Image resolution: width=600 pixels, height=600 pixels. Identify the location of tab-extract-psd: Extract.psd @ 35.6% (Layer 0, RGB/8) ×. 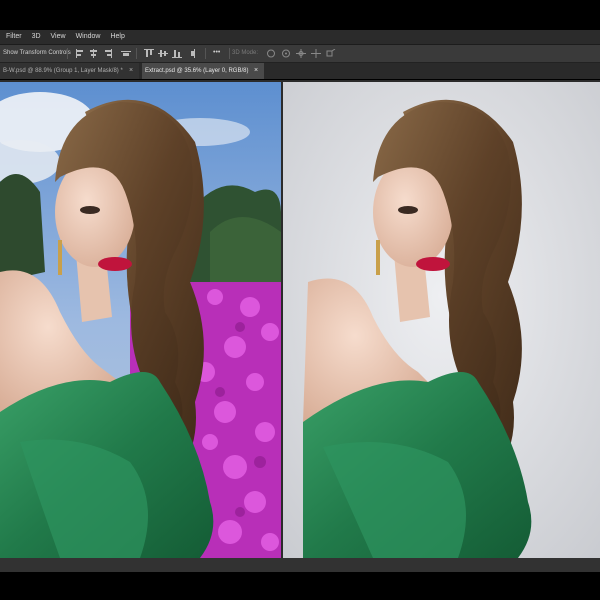
(203, 71).